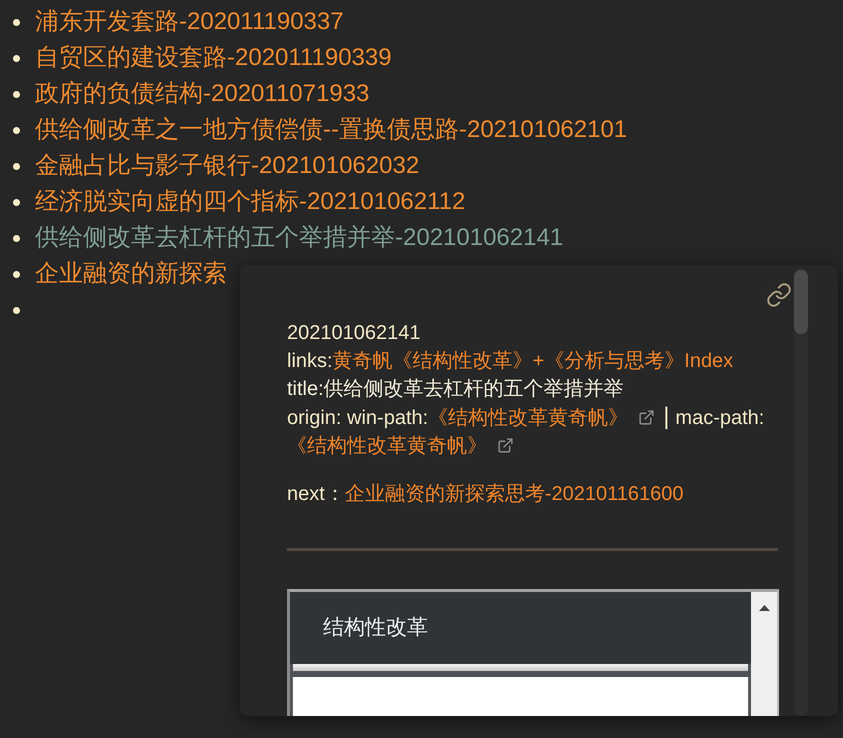 The width and height of the screenshot is (843, 738). I want to click on note-id: 202101062141, so click(353, 333).